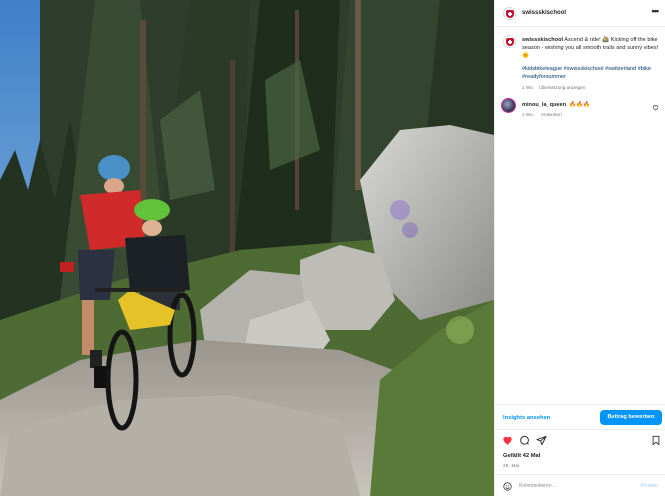 The height and width of the screenshot is (496, 665). What do you see at coordinates (580, 105) in the screenshot?
I see `comment-body: 🔥🔥🔥` at bounding box center [580, 105].